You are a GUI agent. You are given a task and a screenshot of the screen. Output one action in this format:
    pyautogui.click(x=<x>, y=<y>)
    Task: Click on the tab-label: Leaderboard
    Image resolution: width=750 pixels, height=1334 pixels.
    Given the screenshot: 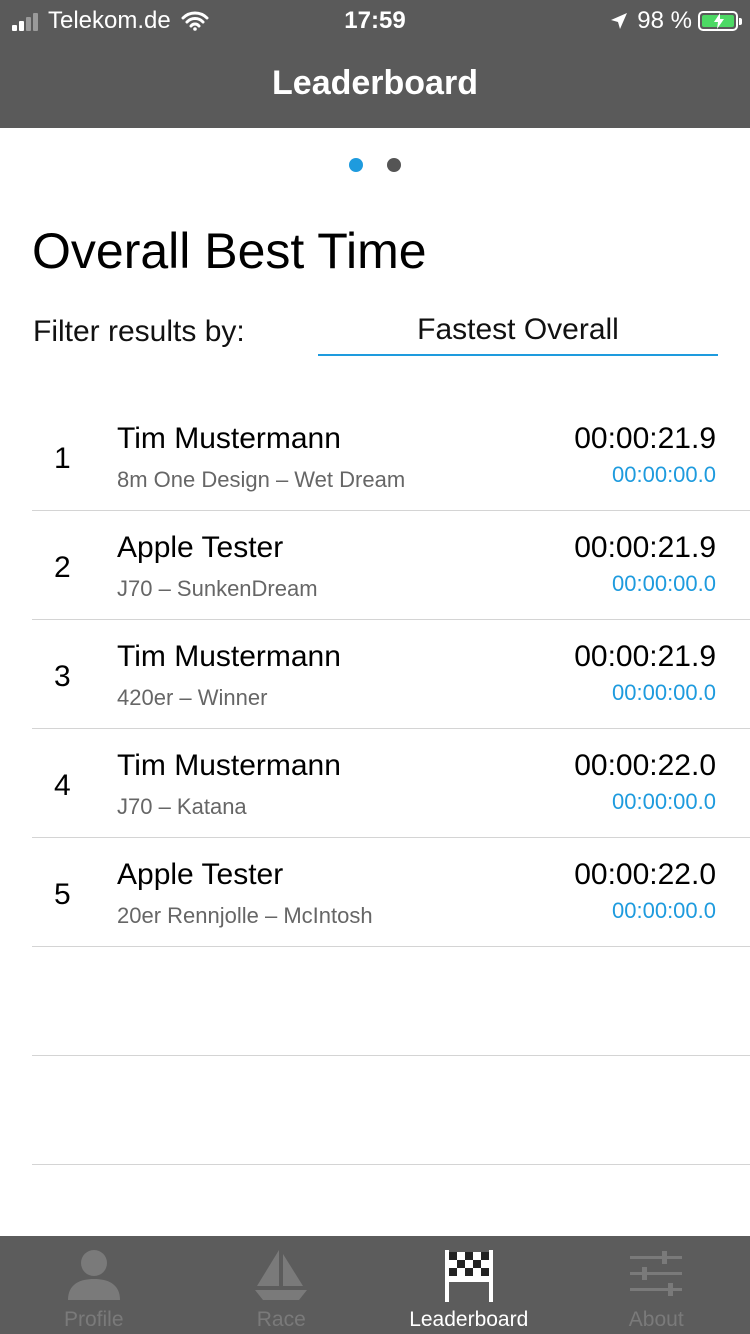 What is the action you would take?
    pyautogui.click(x=469, y=1319)
    